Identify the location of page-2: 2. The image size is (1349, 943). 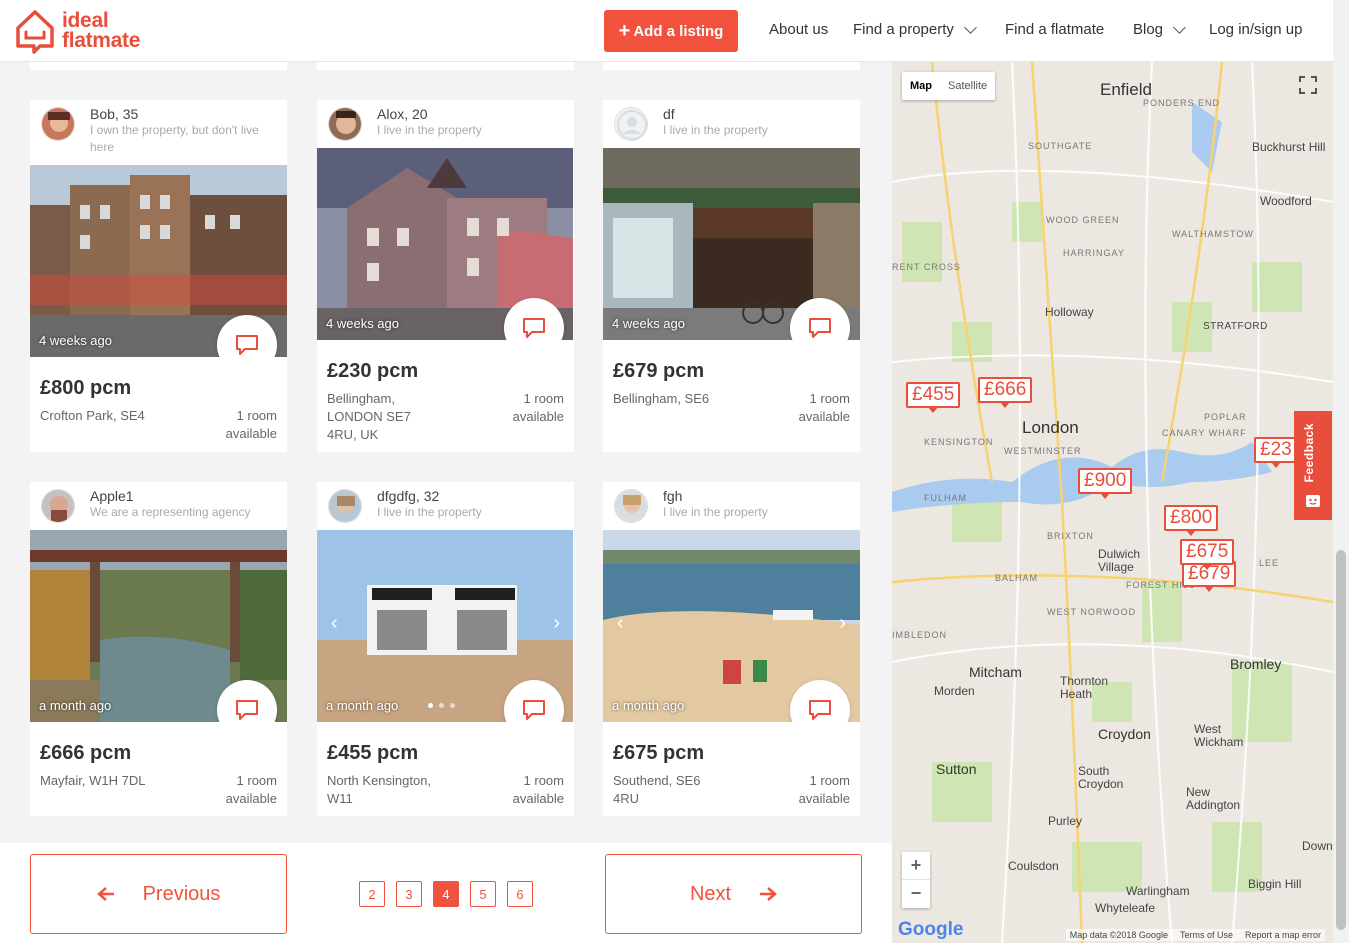
(372, 894).